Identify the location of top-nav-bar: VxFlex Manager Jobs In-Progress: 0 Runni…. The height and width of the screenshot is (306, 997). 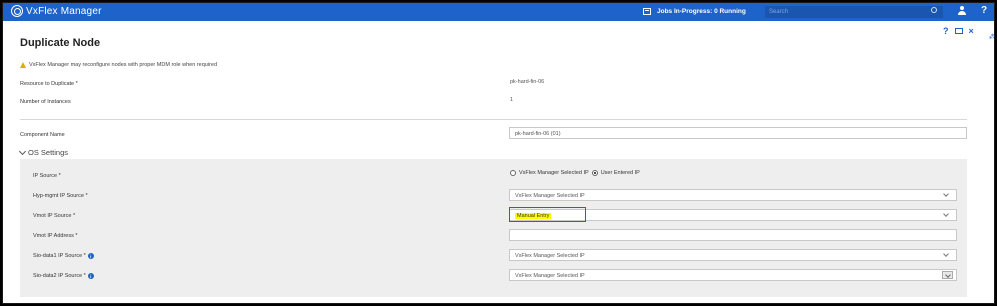
(498, 12).